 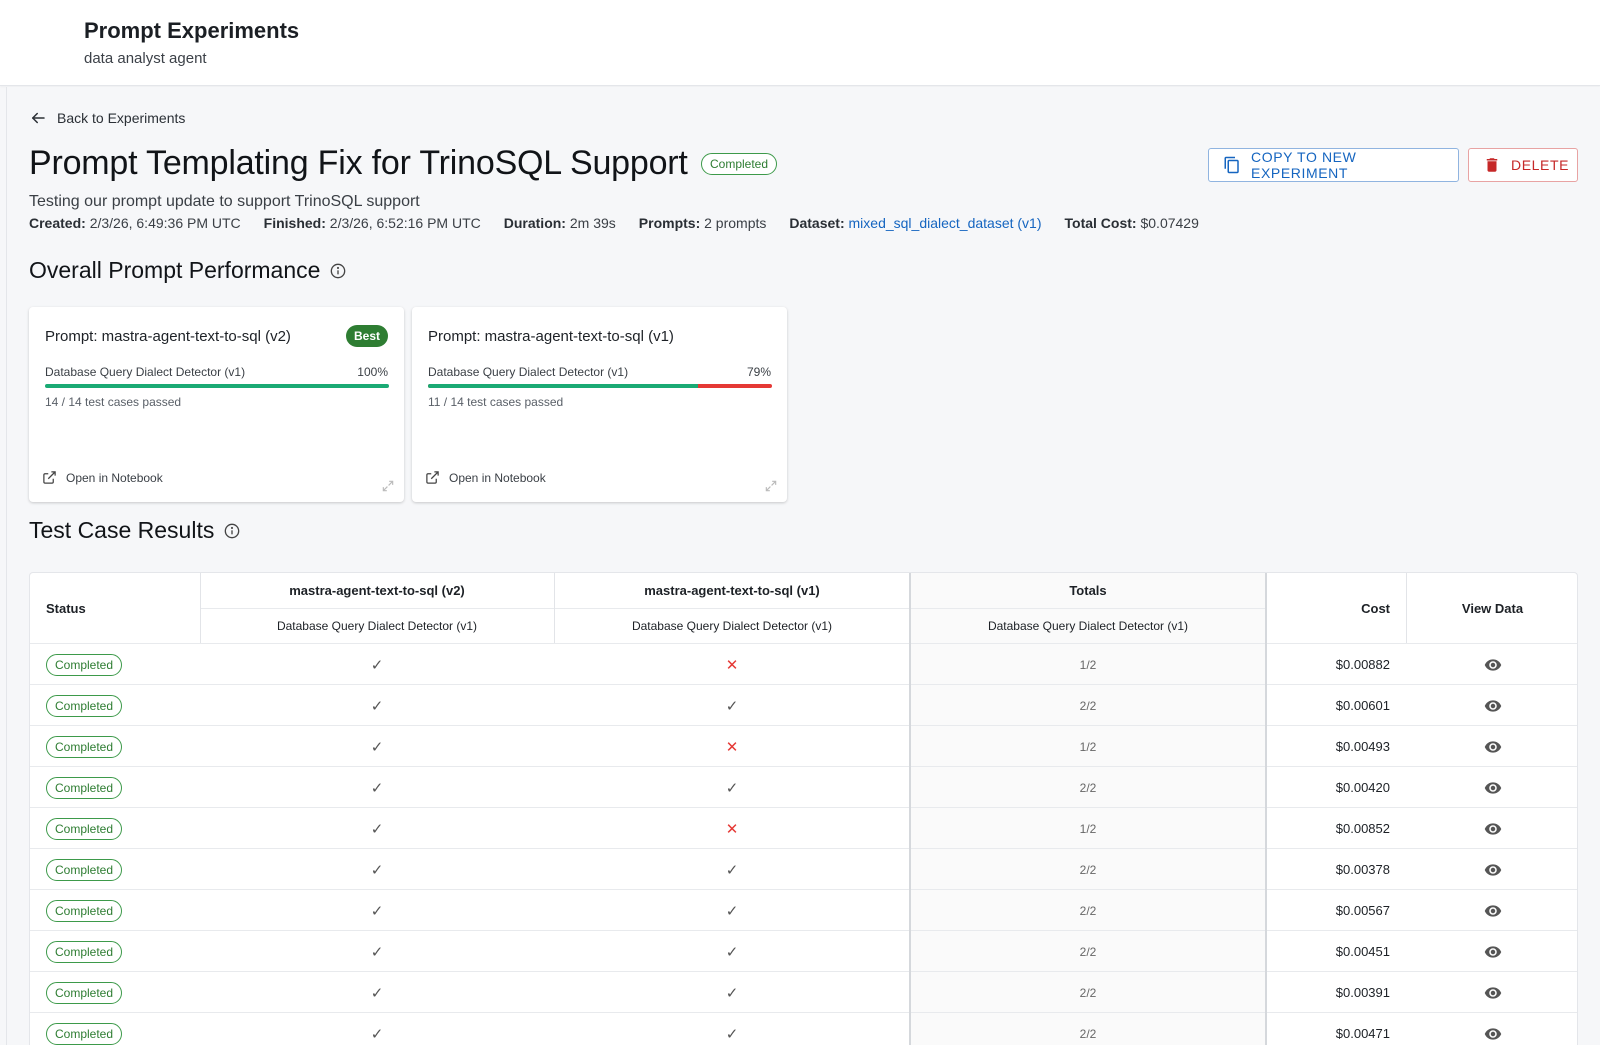 I want to click on delete-button-label: DELETE, so click(x=1540, y=165).